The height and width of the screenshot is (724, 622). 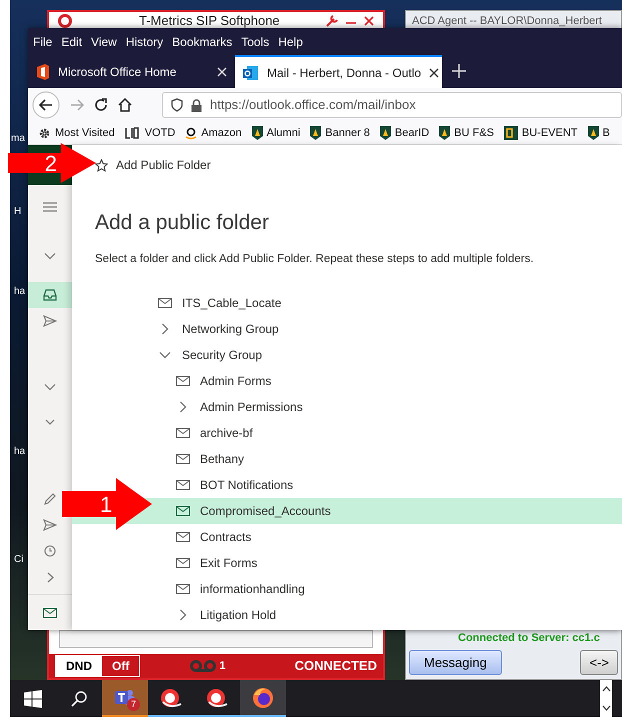 I want to click on chevron-up-icon, so click(x=606, y=689).